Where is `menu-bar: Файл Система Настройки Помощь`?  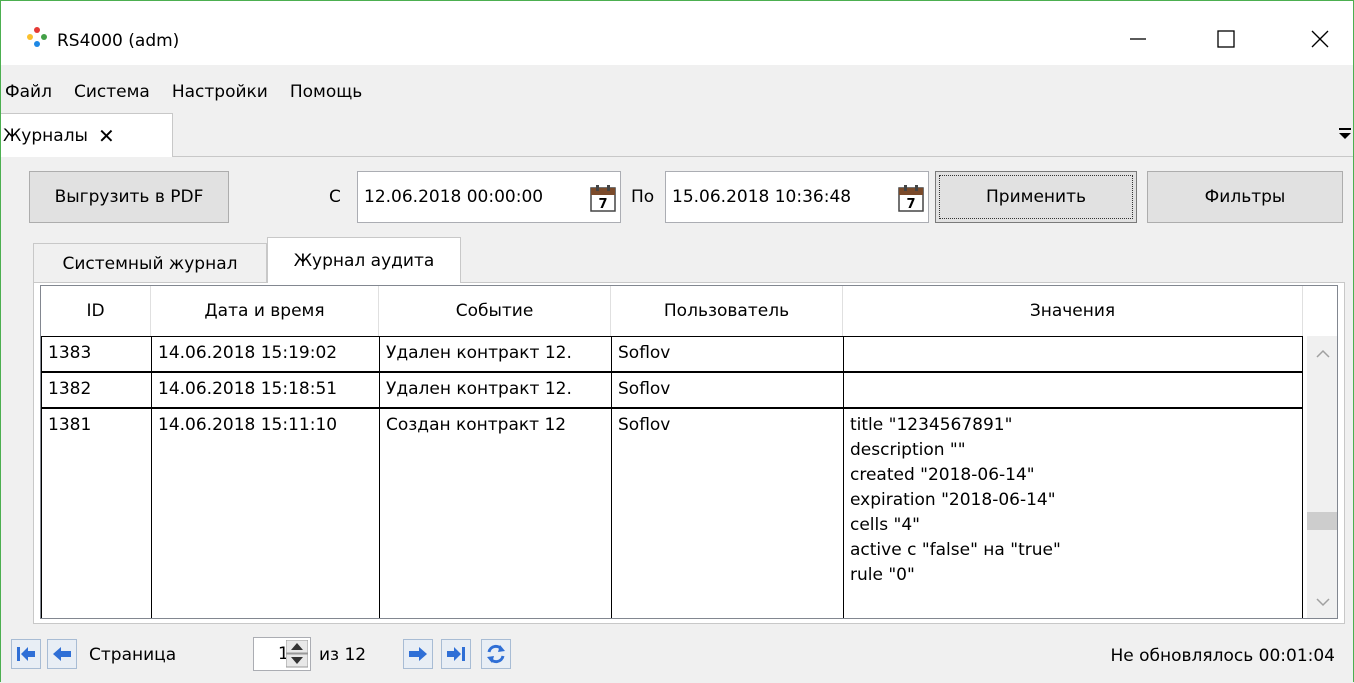
menu-bar: Файл Система Настройки Помощь is located at coordinates (677, 92).